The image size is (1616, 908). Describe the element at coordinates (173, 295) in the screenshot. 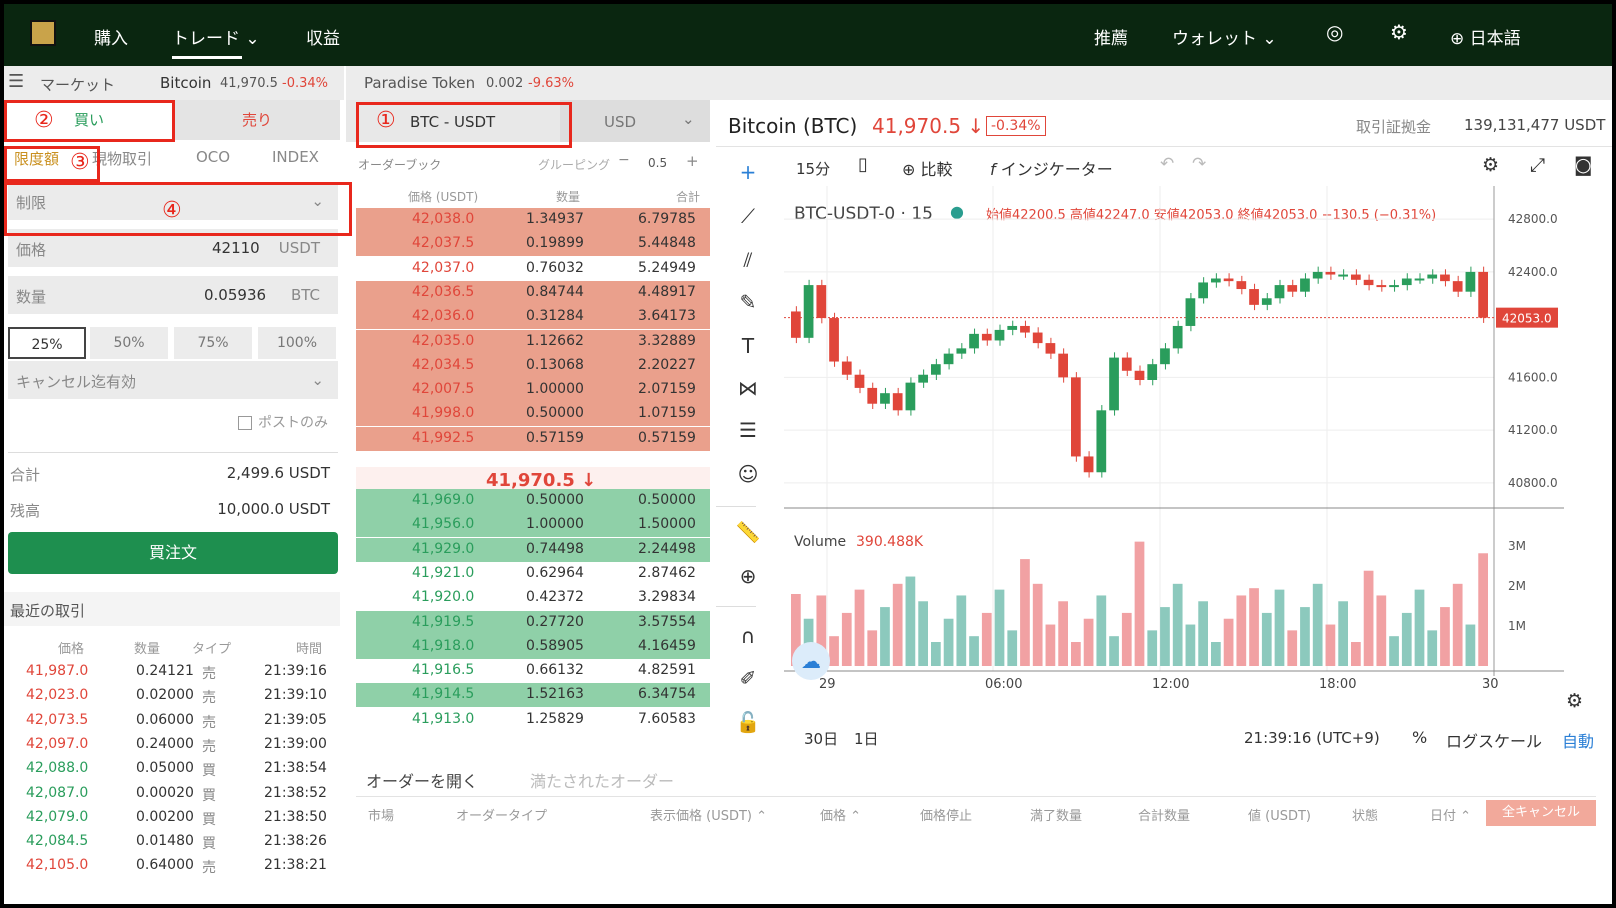

I see `quantity-field: 数量 0.05936 BTC` at that location.